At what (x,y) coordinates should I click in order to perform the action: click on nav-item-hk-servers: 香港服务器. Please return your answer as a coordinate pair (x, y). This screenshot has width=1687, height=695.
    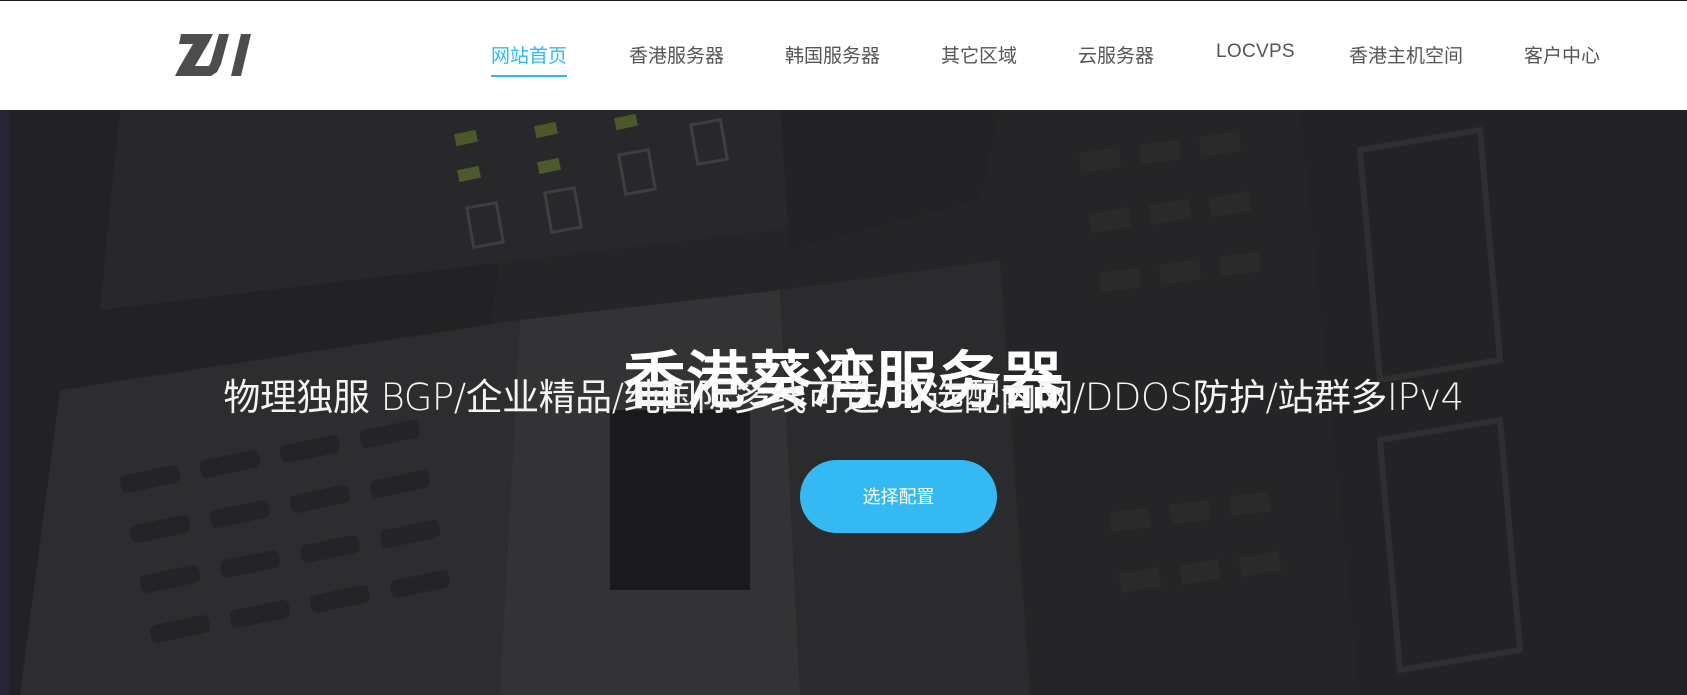
    Looking at the image, I should click on (676, 56).